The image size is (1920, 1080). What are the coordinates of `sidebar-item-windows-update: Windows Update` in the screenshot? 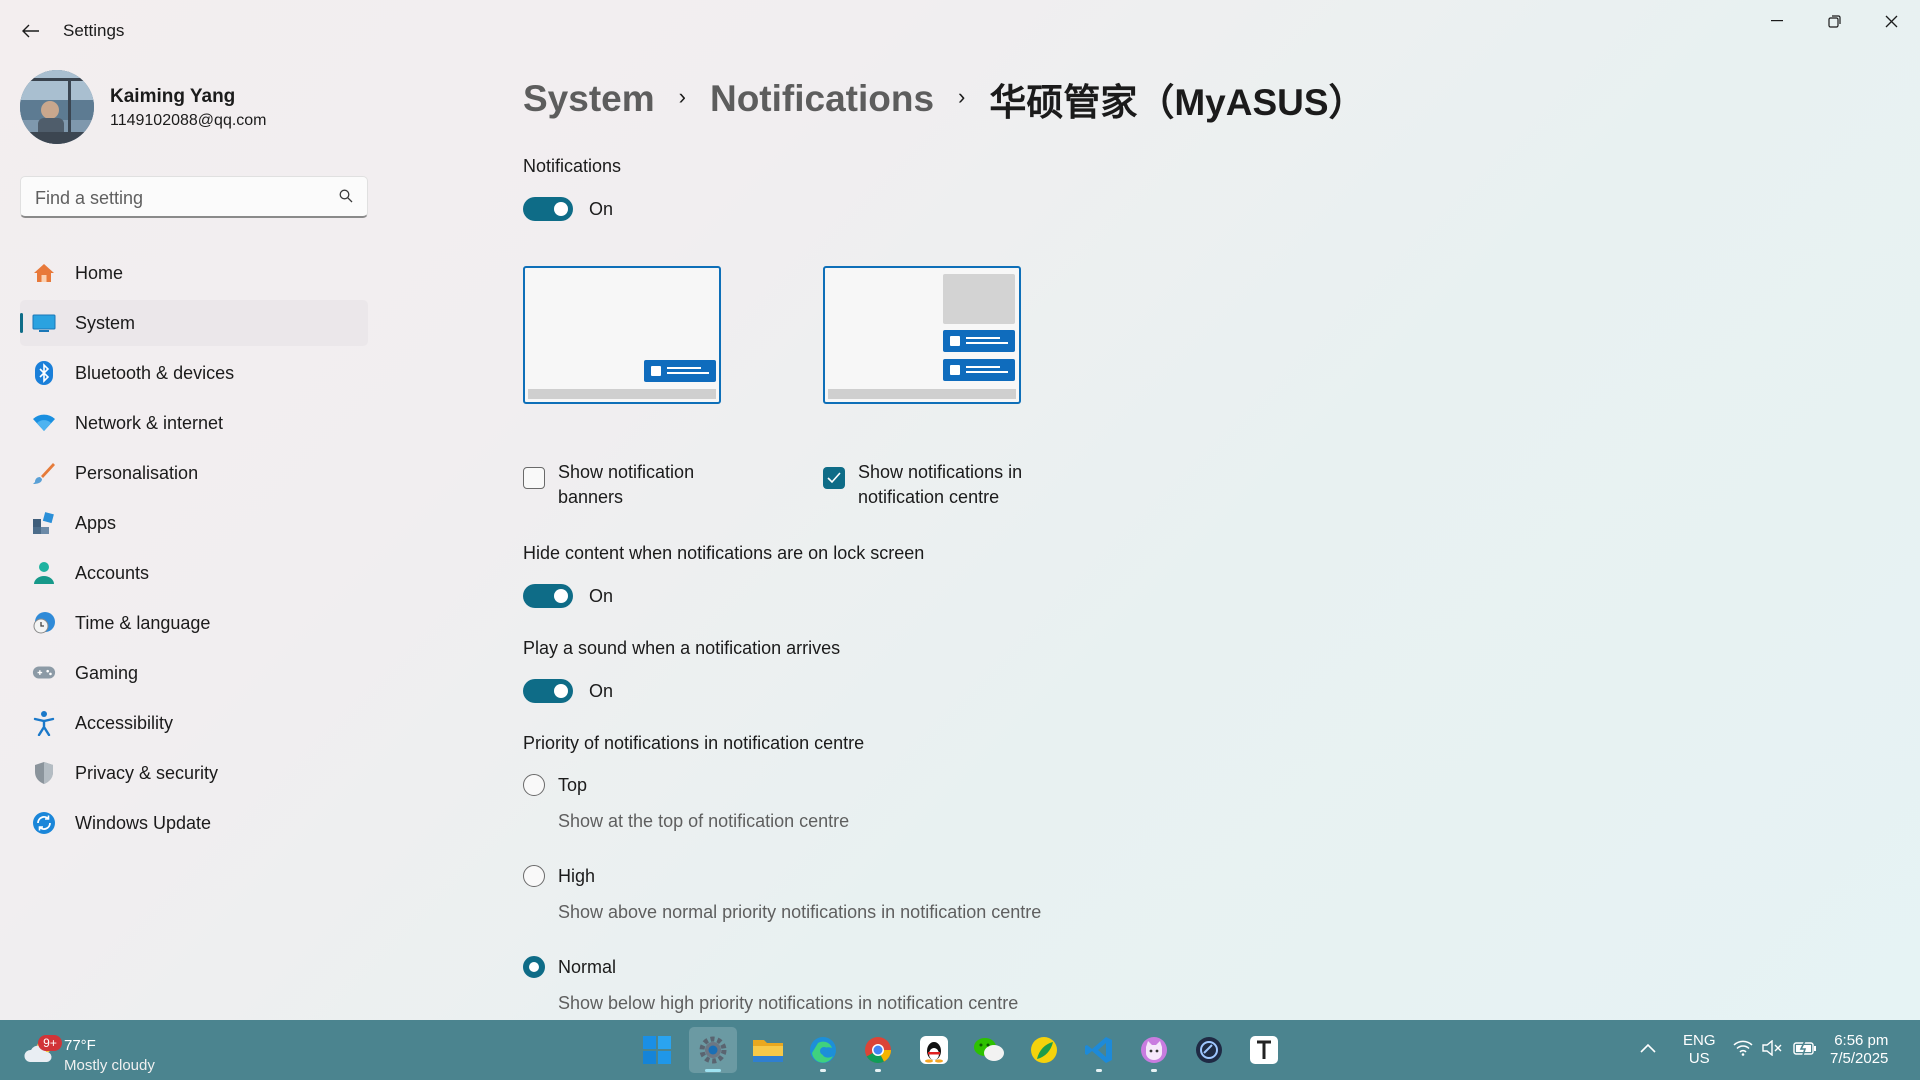 It's located at (194, 823).